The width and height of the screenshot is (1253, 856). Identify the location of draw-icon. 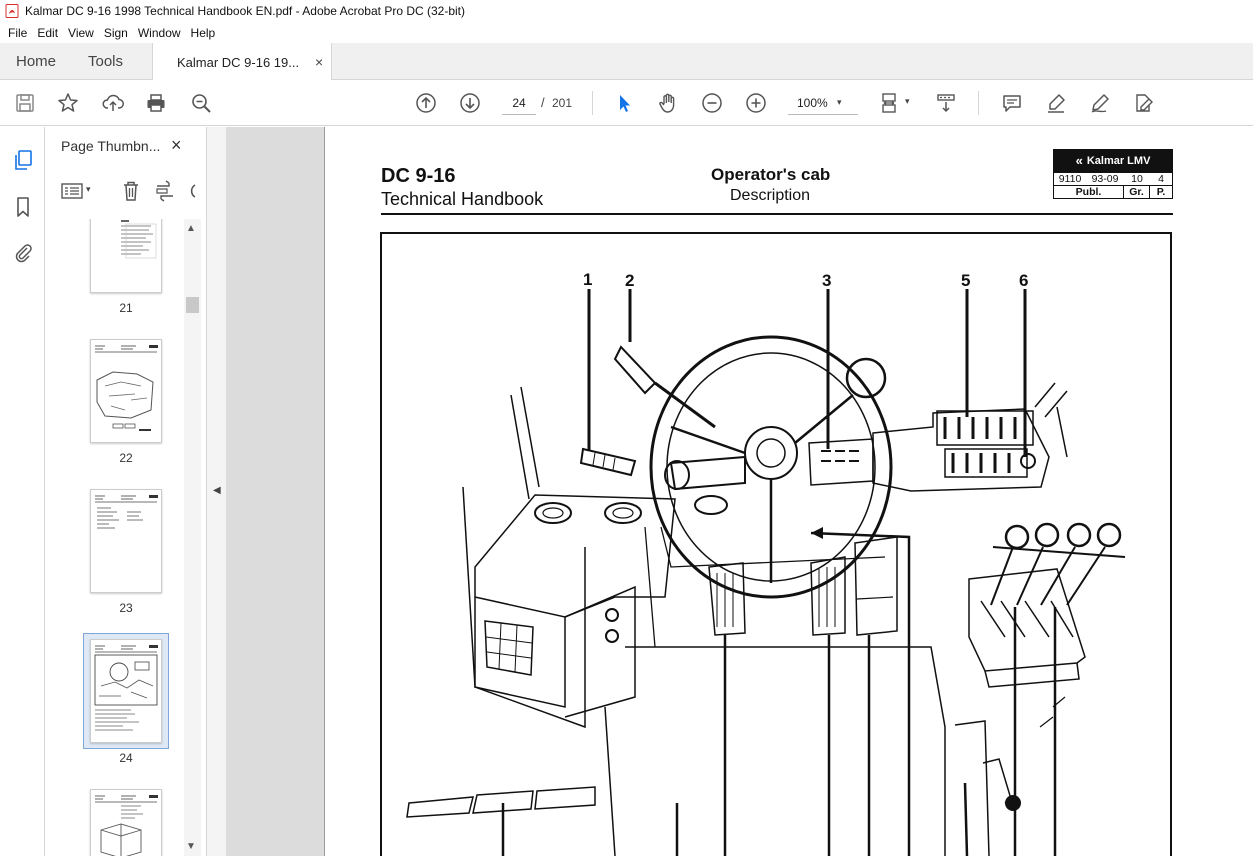
(1100, 103).